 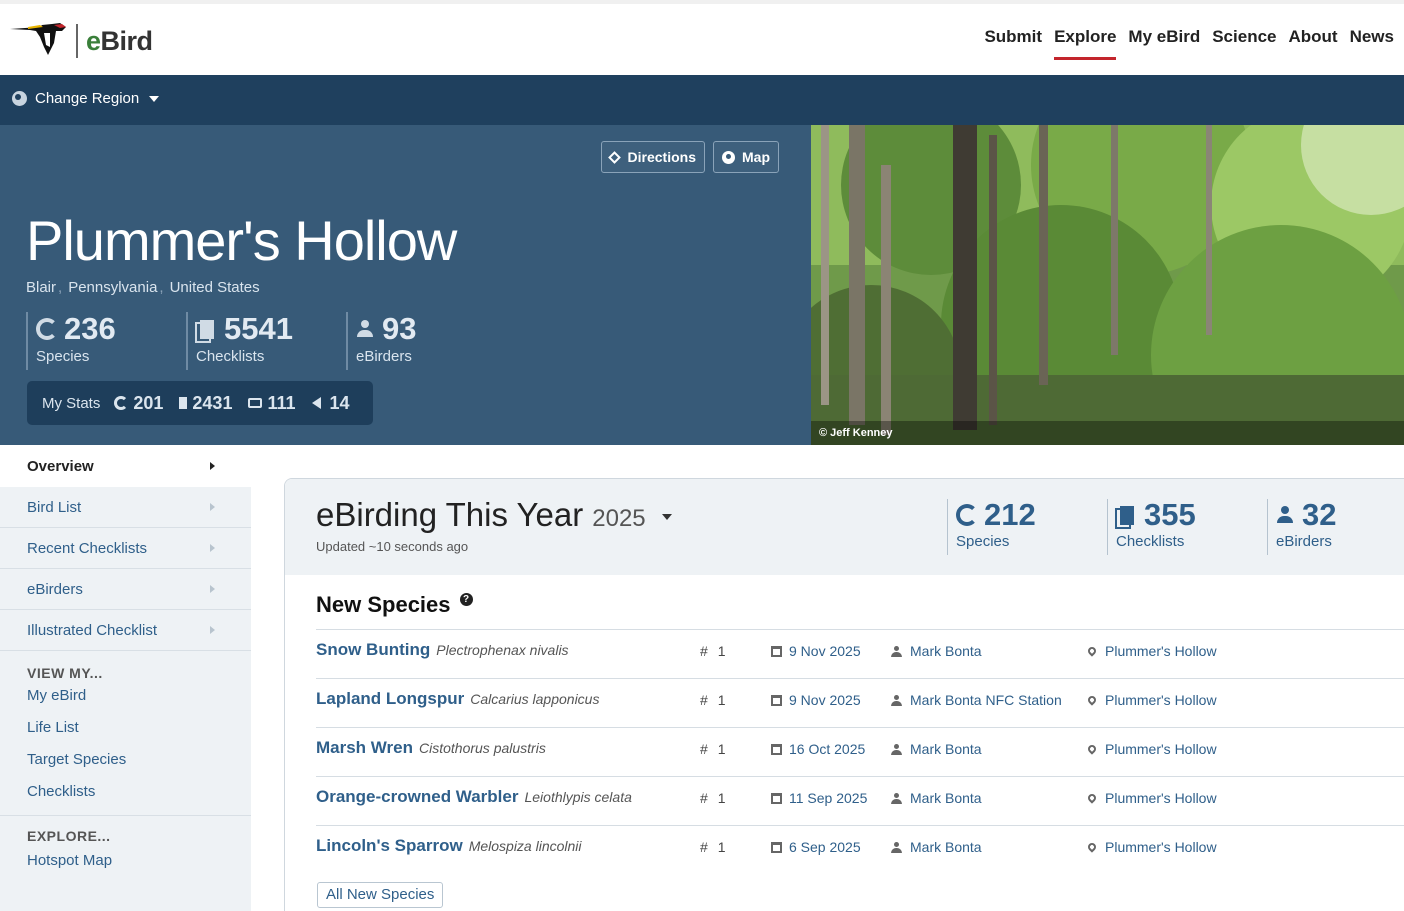 I want to click on all-new-species-button: All New Species, so click(x=380, y=895).